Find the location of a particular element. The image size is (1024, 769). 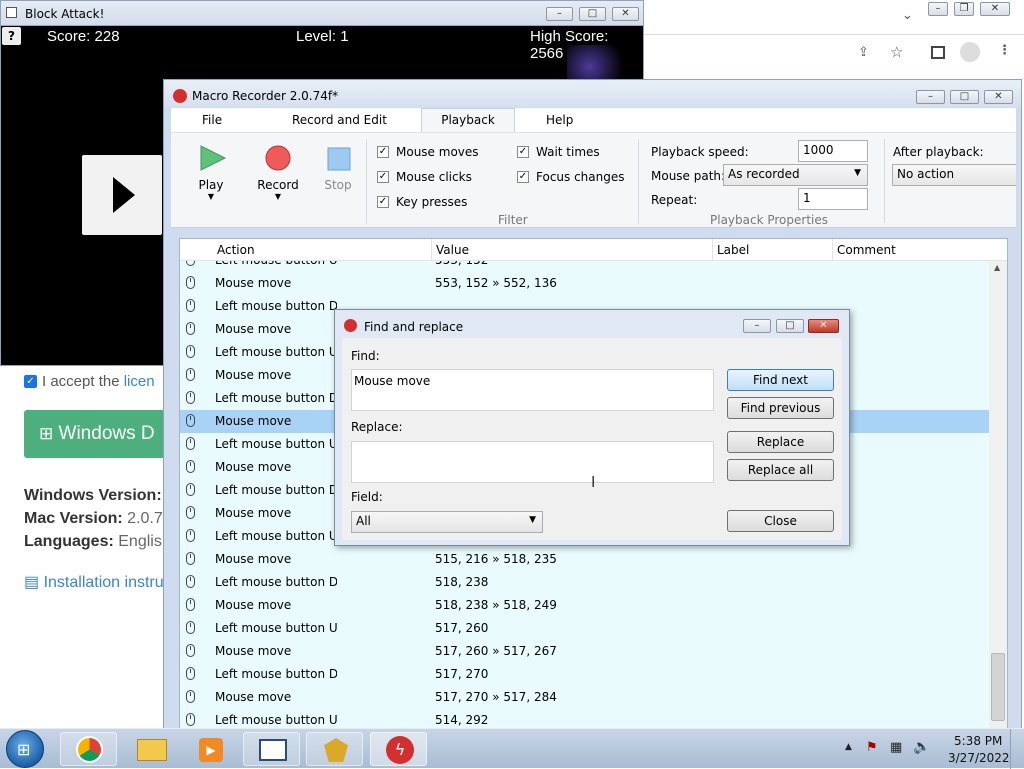

block-attack-titlebar: Block Attack! – □ ✕ is located at coordinates (322, 13).